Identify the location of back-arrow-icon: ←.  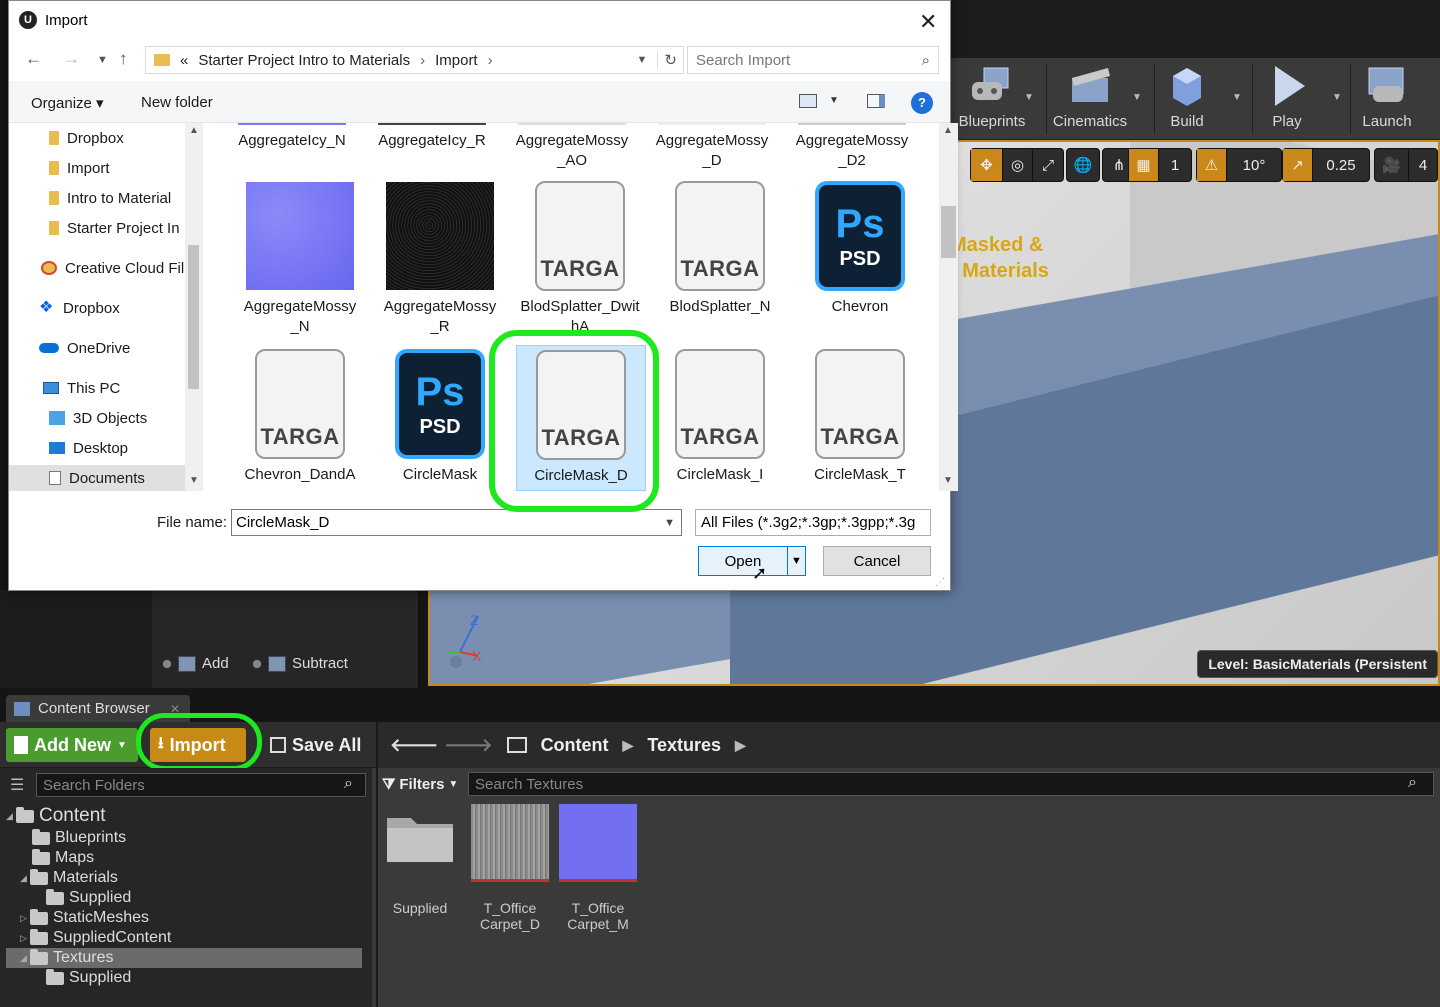
(33, 59).